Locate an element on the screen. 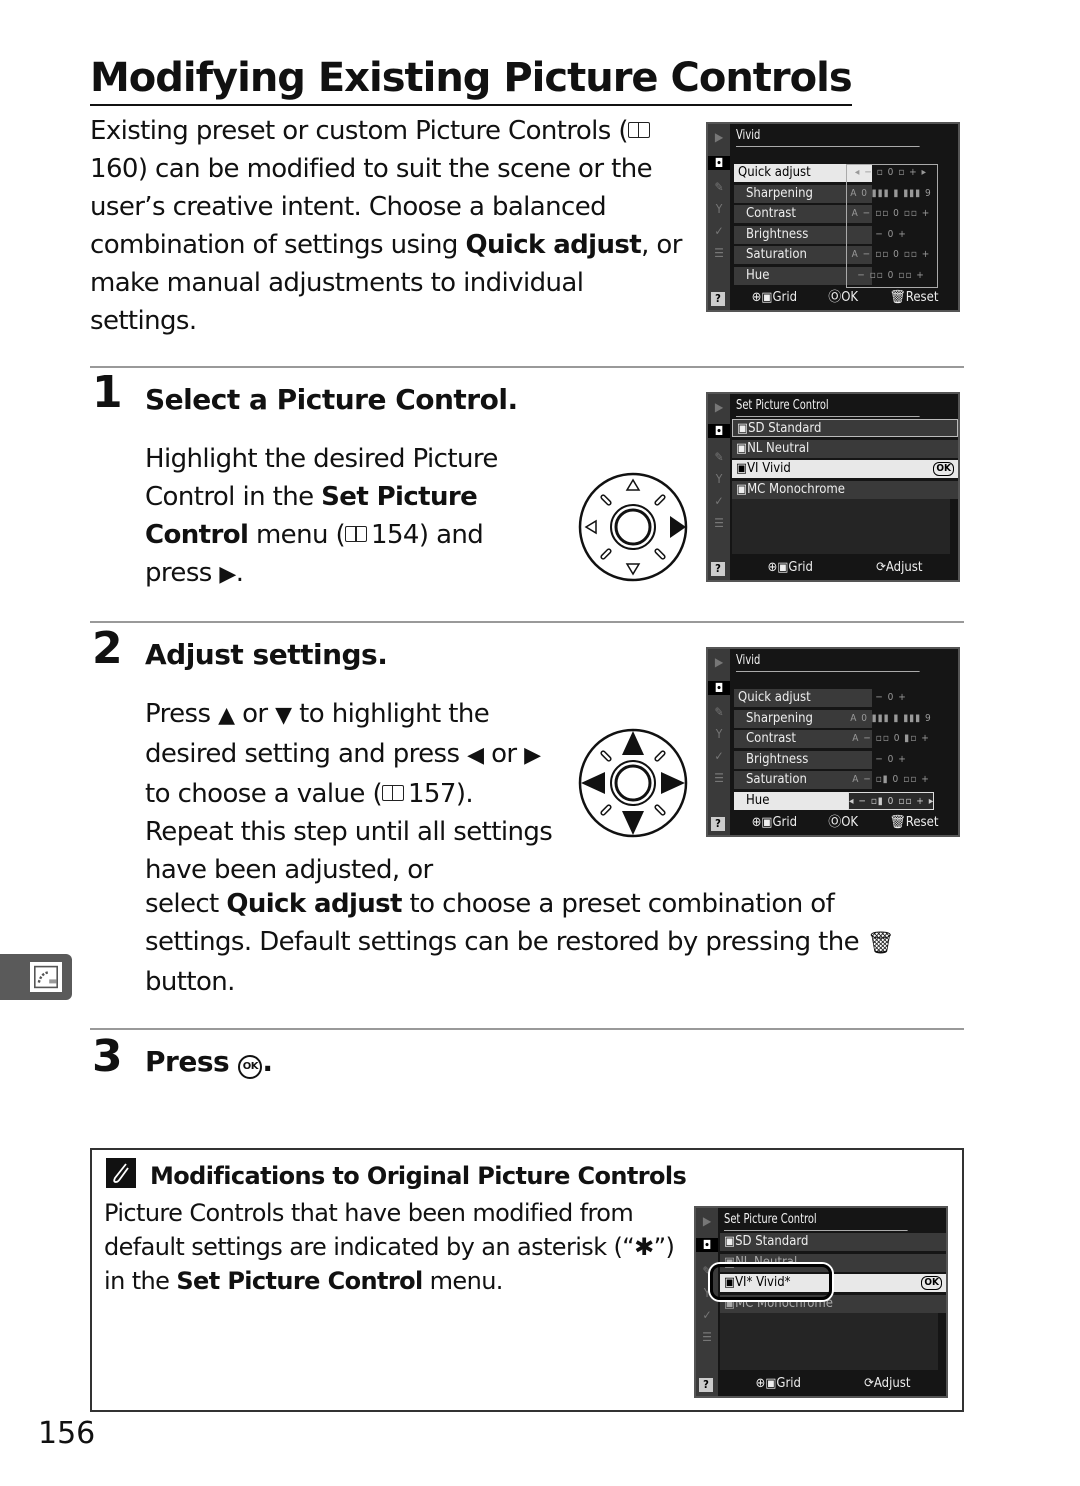  page-title: Modifying Existing Picture Controls is located at coordinates (471, 79).